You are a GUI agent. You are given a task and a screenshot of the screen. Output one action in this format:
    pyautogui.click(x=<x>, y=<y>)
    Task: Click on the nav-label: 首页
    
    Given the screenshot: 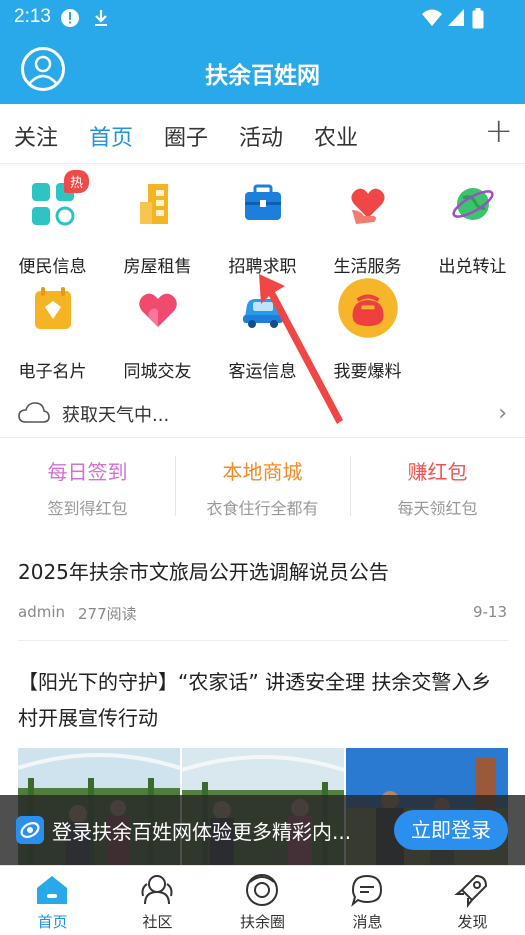 What is the action you would take?
    pyautogui.click(x=52, y=922)
    